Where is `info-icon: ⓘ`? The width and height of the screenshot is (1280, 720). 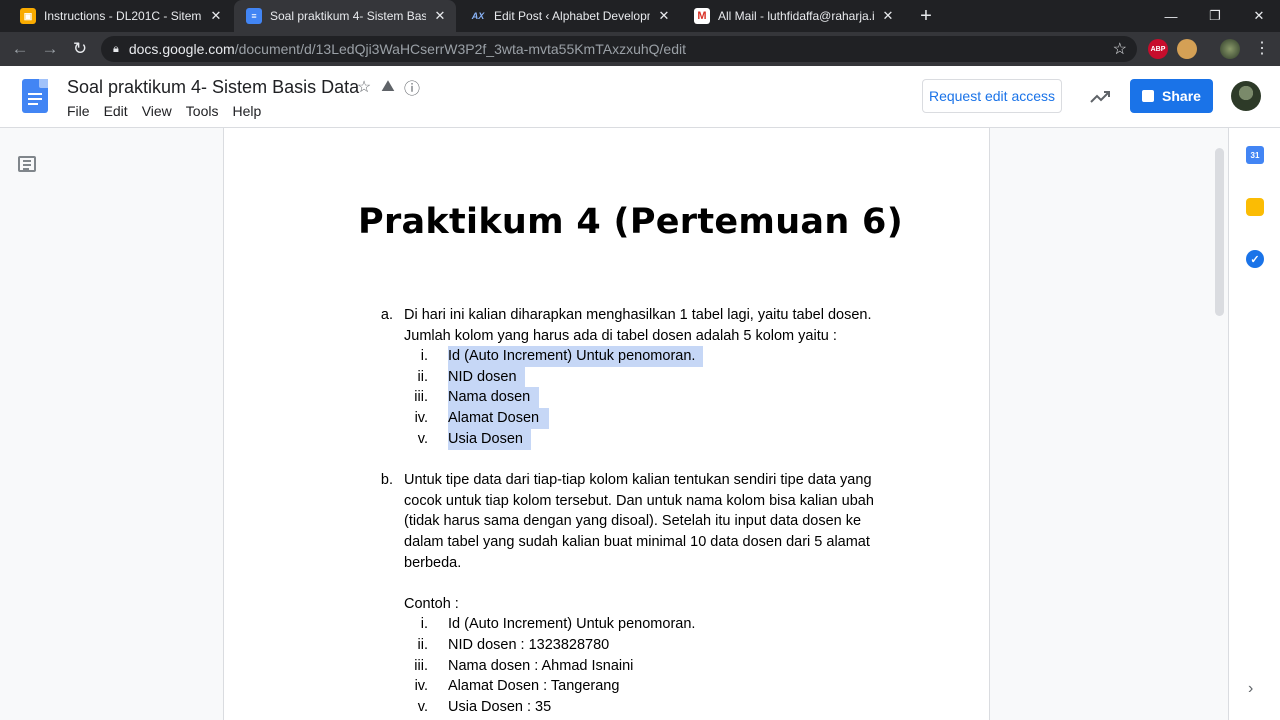 info-icon: ⓘ is located at coordinates (412, 88).